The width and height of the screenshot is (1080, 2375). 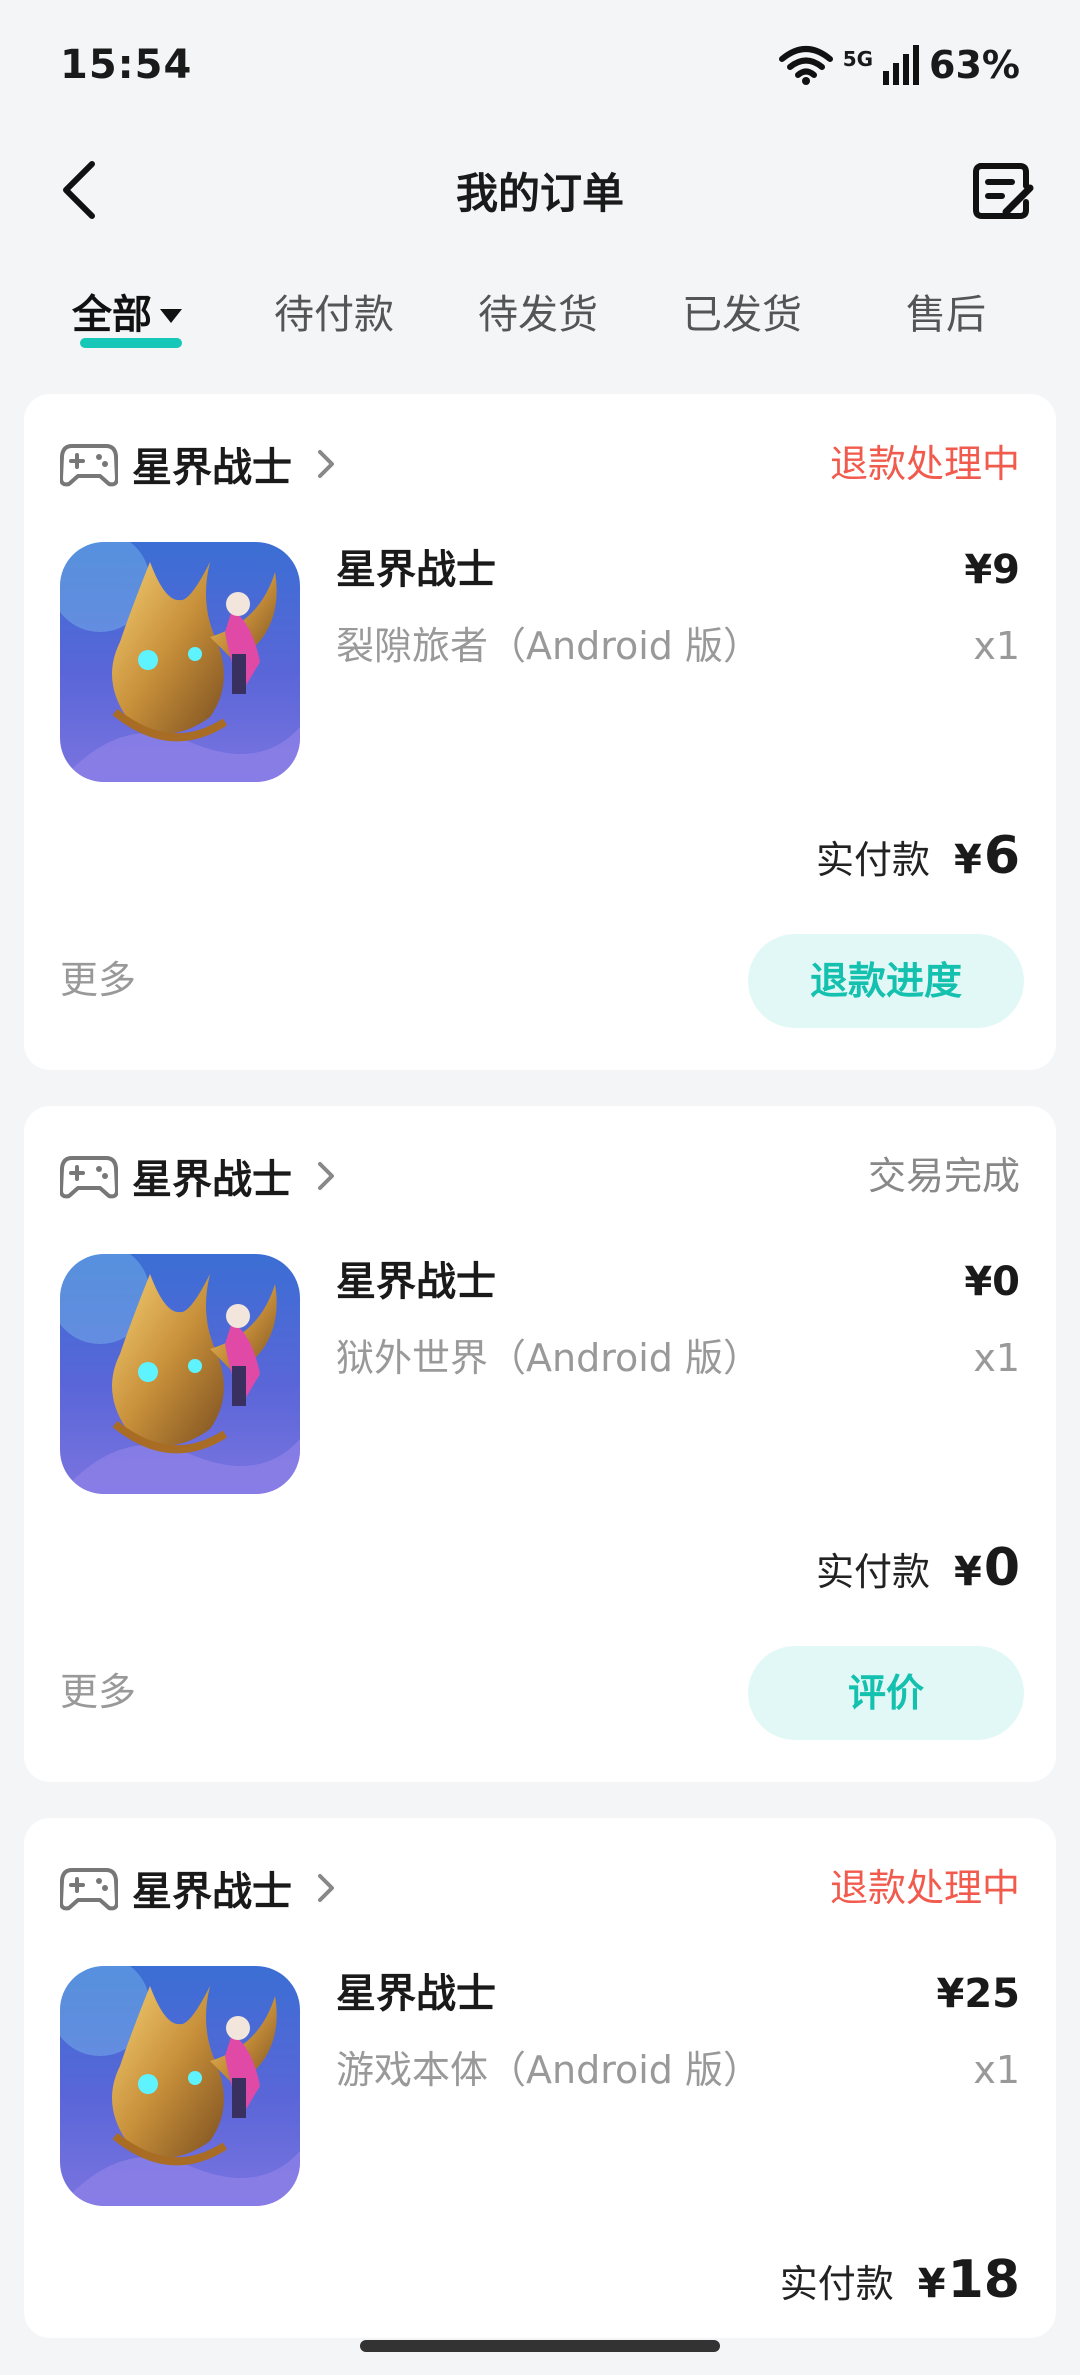 I want to click on tab-pending-payment: 待付款, so click(x=334, y=320).